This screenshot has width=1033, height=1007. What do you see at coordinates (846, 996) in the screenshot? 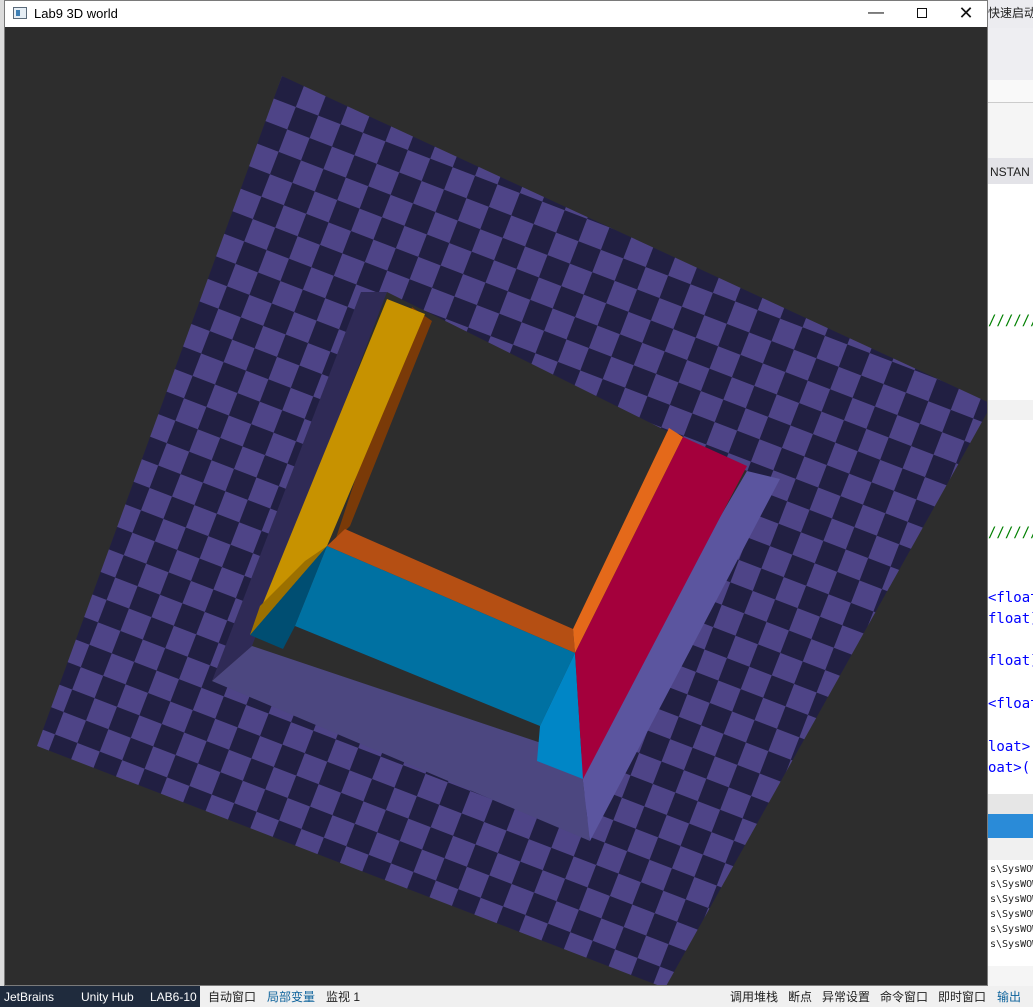
I see `tab-exception-settings: 异常设置` at bounding box center [846, 996].